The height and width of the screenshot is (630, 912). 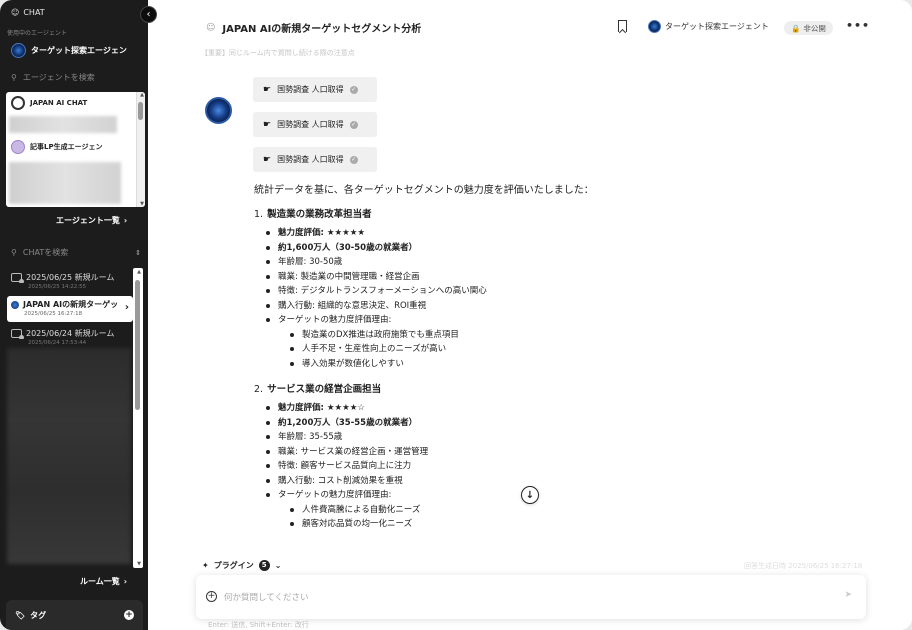 What do you see at coordinates (848, 595) in the screenshot?
I see `send-icon: ➤` at bounding box center [848, 595].